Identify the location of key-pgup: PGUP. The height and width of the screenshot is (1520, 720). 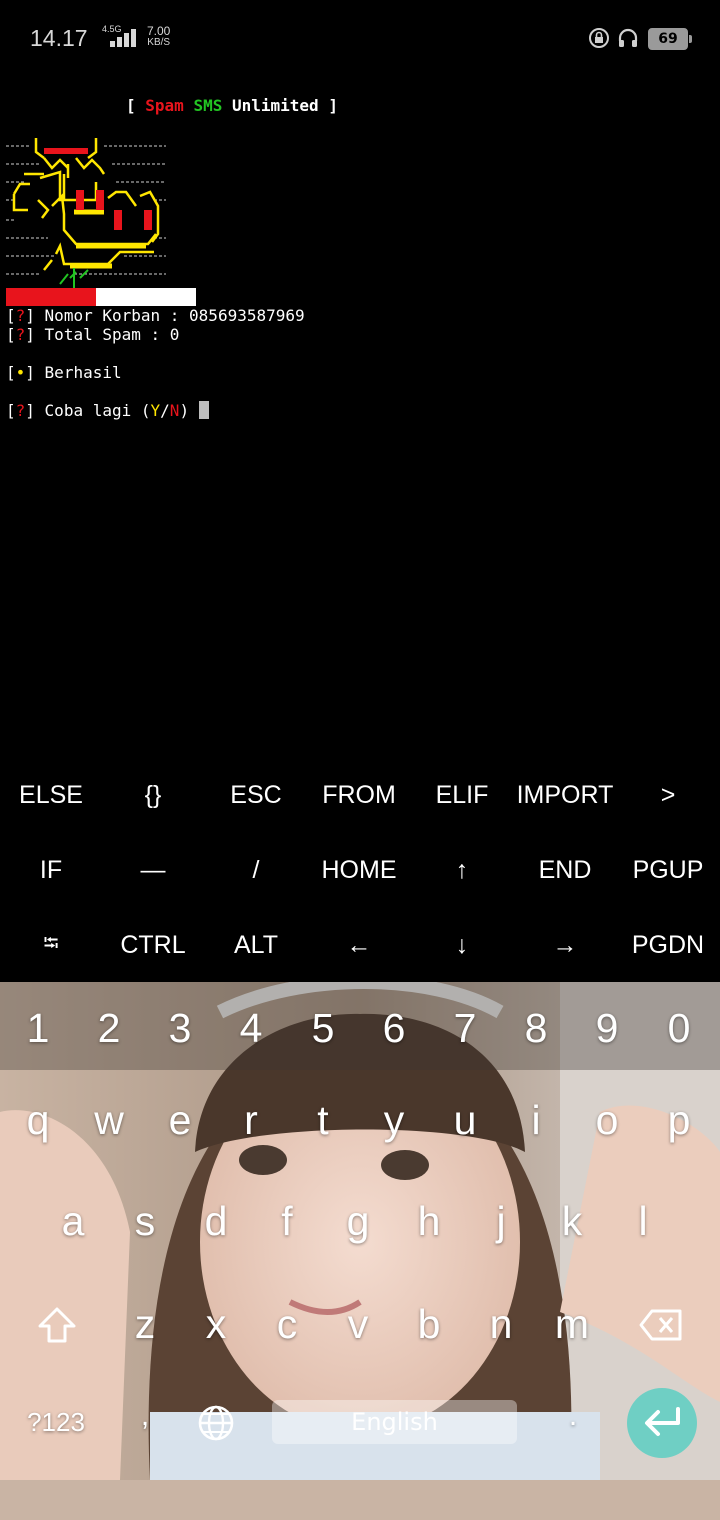
(668, 870).